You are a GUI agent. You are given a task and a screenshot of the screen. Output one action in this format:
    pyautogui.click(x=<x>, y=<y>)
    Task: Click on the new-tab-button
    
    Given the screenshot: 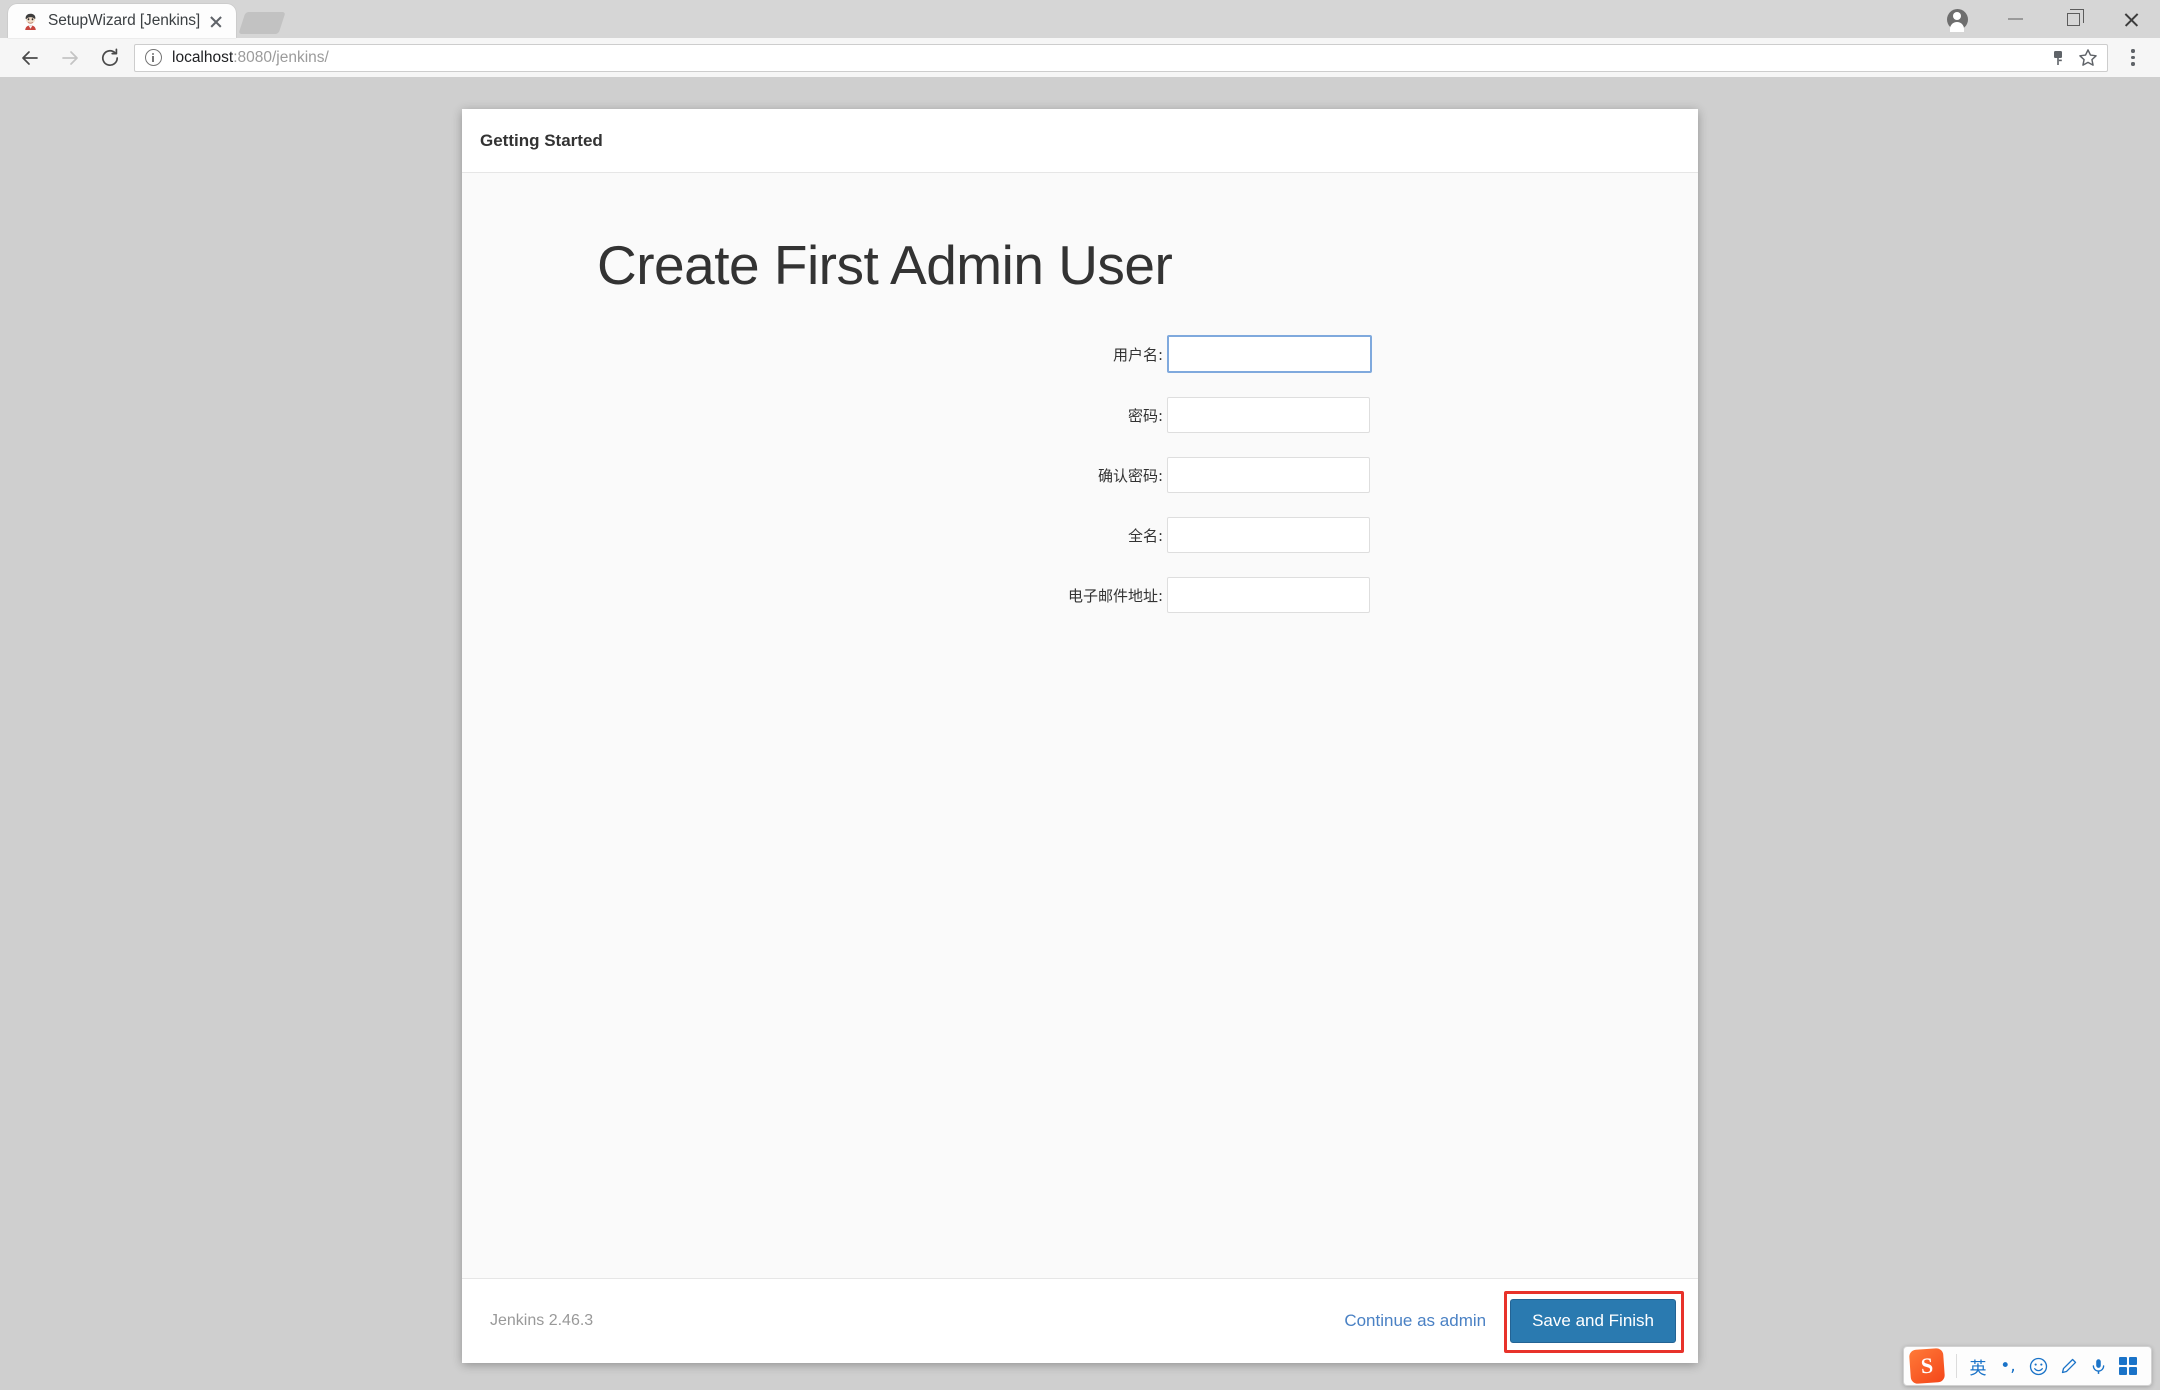 What is the action you would take?
    pyautogui.click(x=262, y=23)
    